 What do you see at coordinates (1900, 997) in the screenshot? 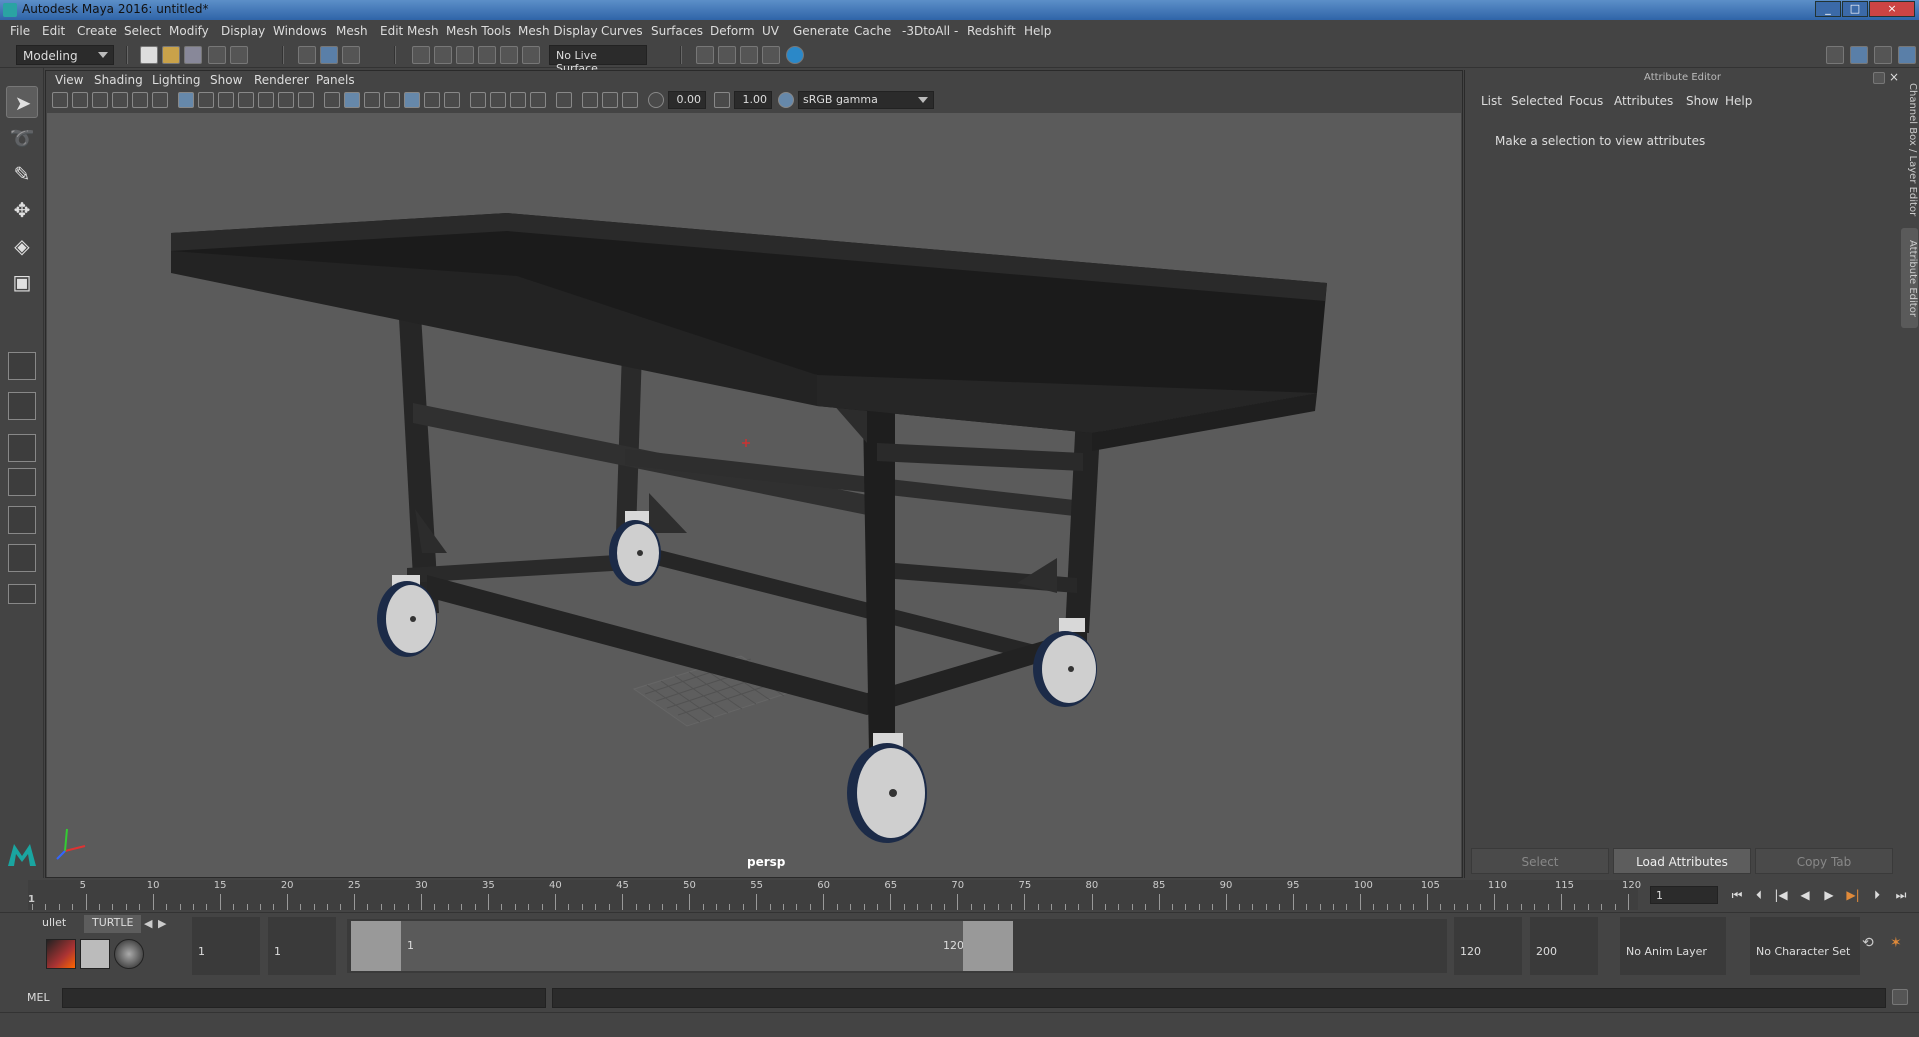
I see `script-editor-icon` at bounding box center [1900, 997].